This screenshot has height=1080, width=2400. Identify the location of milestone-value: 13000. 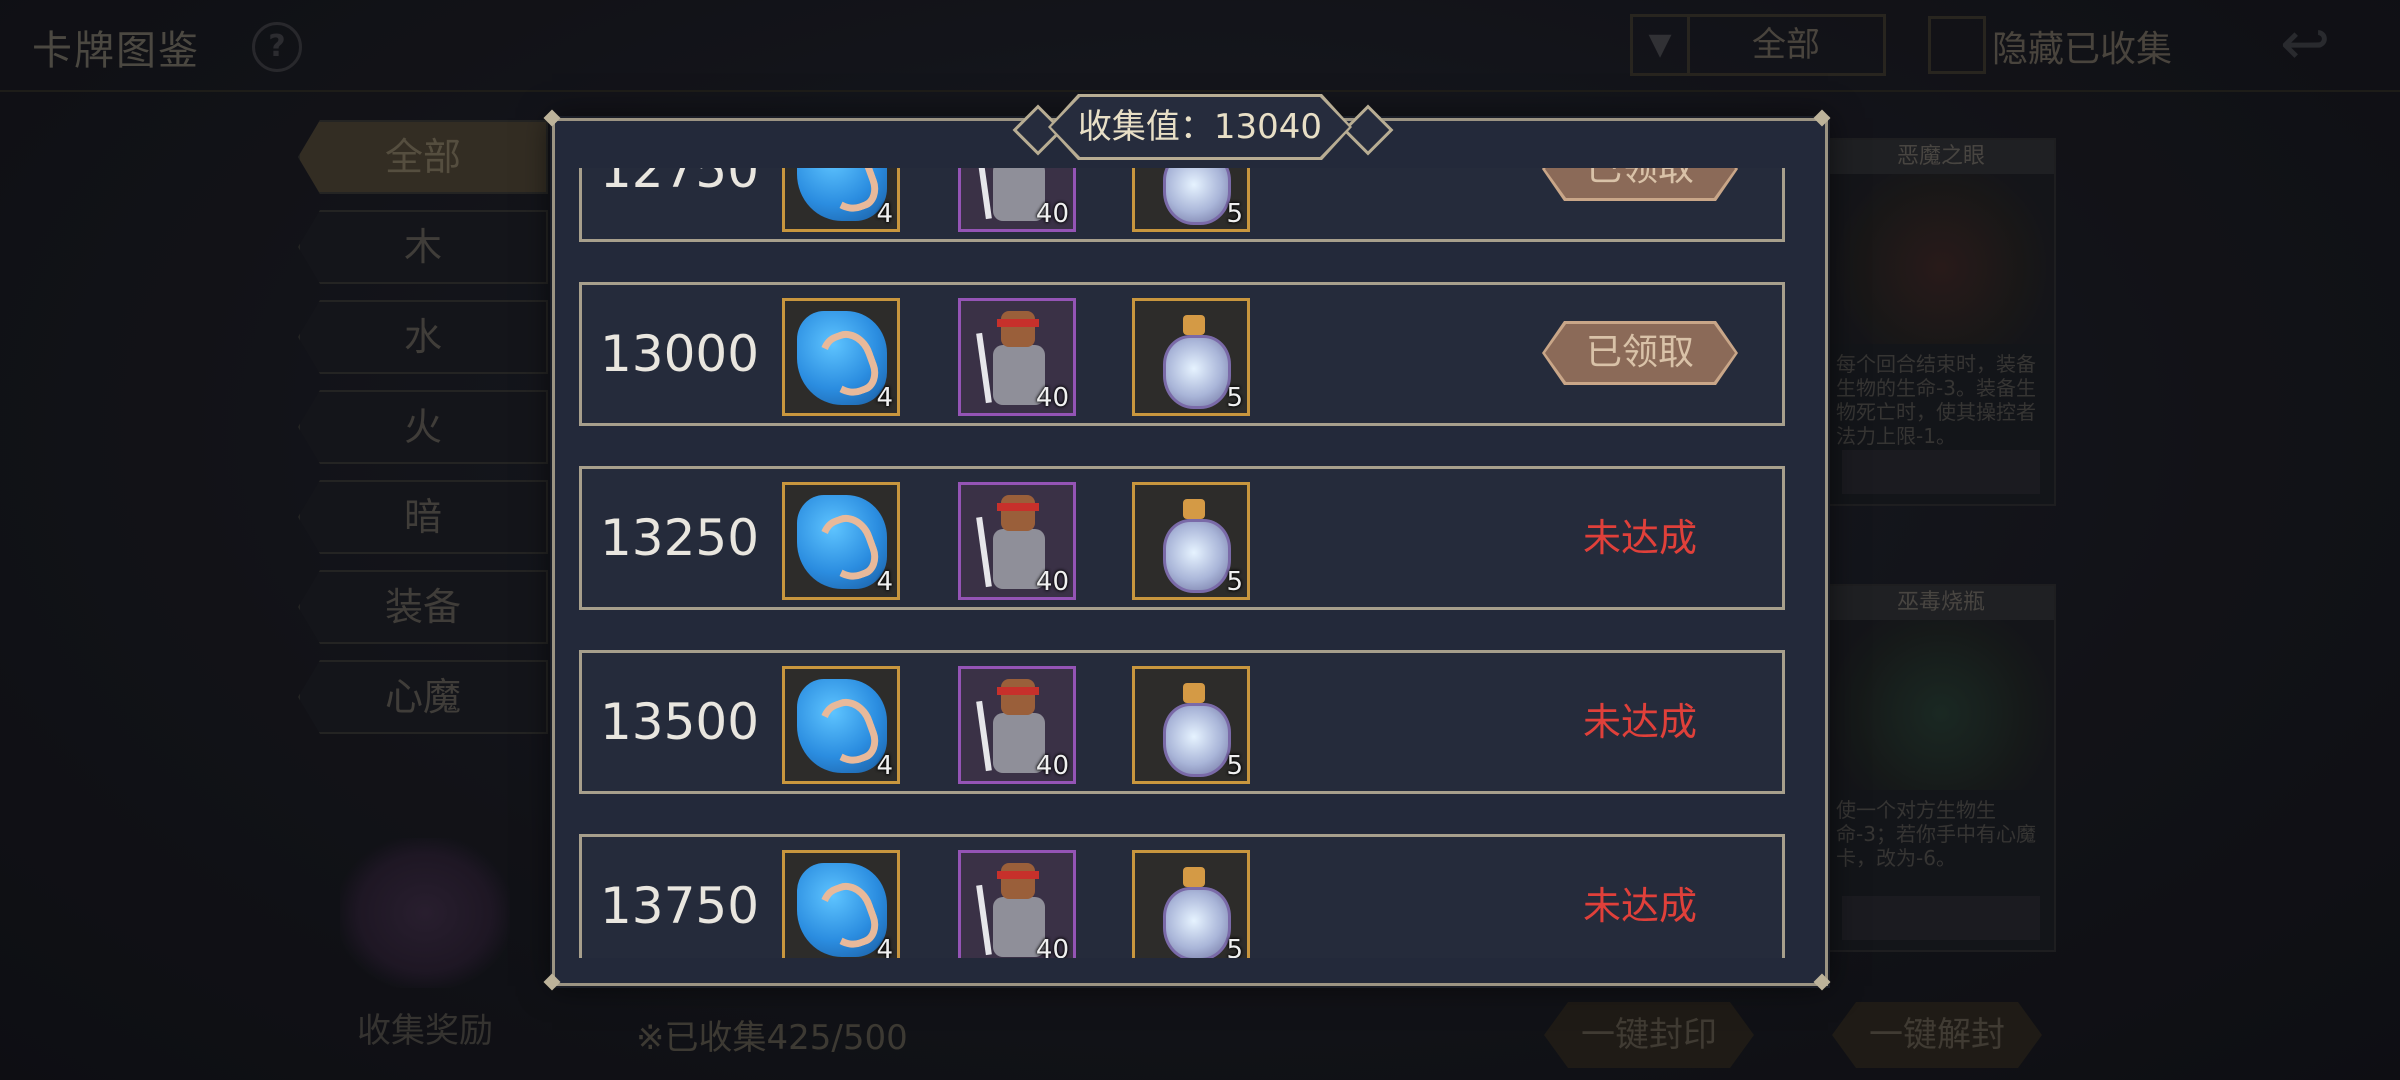
(680, 354).